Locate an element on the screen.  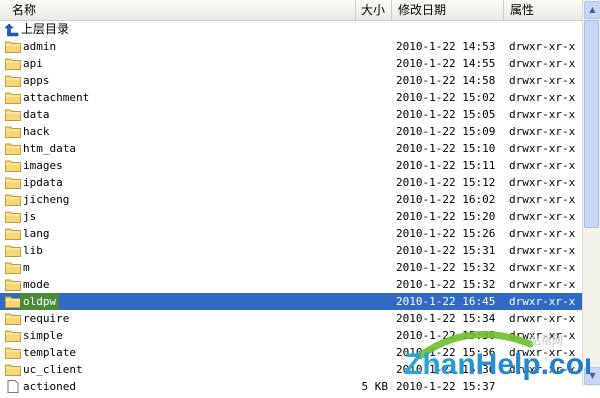
file-size: 5 KB is located at coordinates (375, 386).